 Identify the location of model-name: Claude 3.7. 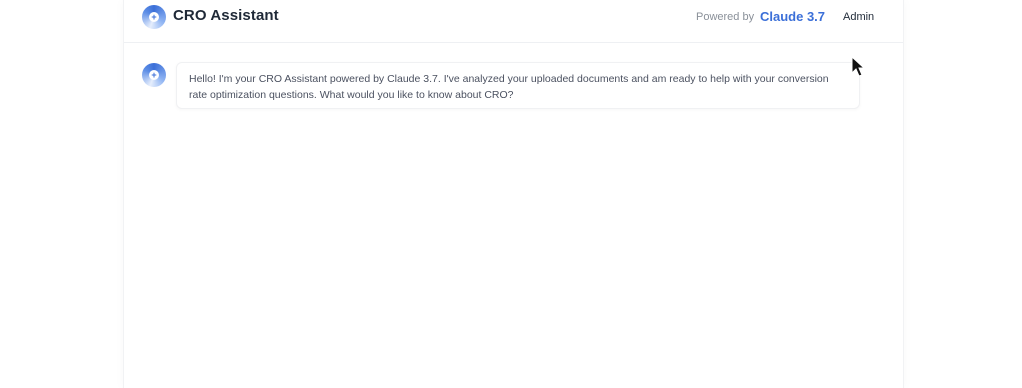
(793, 16).